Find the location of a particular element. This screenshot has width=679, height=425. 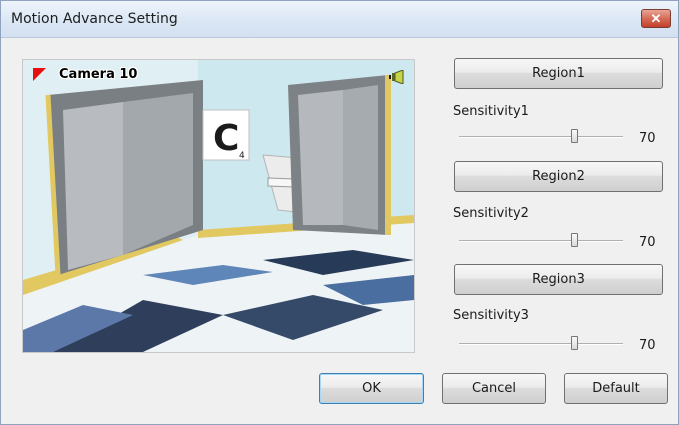

region3-button-label: Region3 is located at coordinates (558, 279).